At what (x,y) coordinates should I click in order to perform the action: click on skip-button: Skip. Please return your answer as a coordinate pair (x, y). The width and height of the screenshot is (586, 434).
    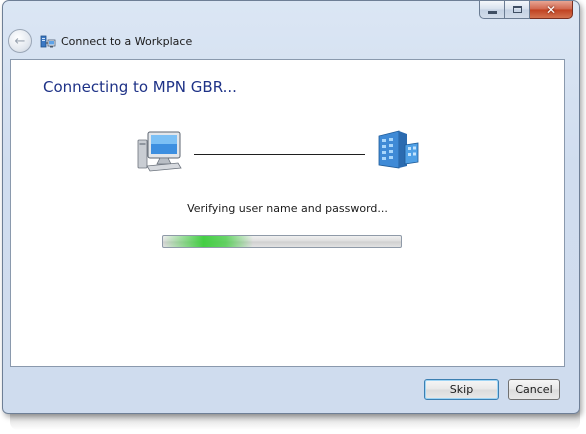
    Looking at the image, I should click on (461, 389).